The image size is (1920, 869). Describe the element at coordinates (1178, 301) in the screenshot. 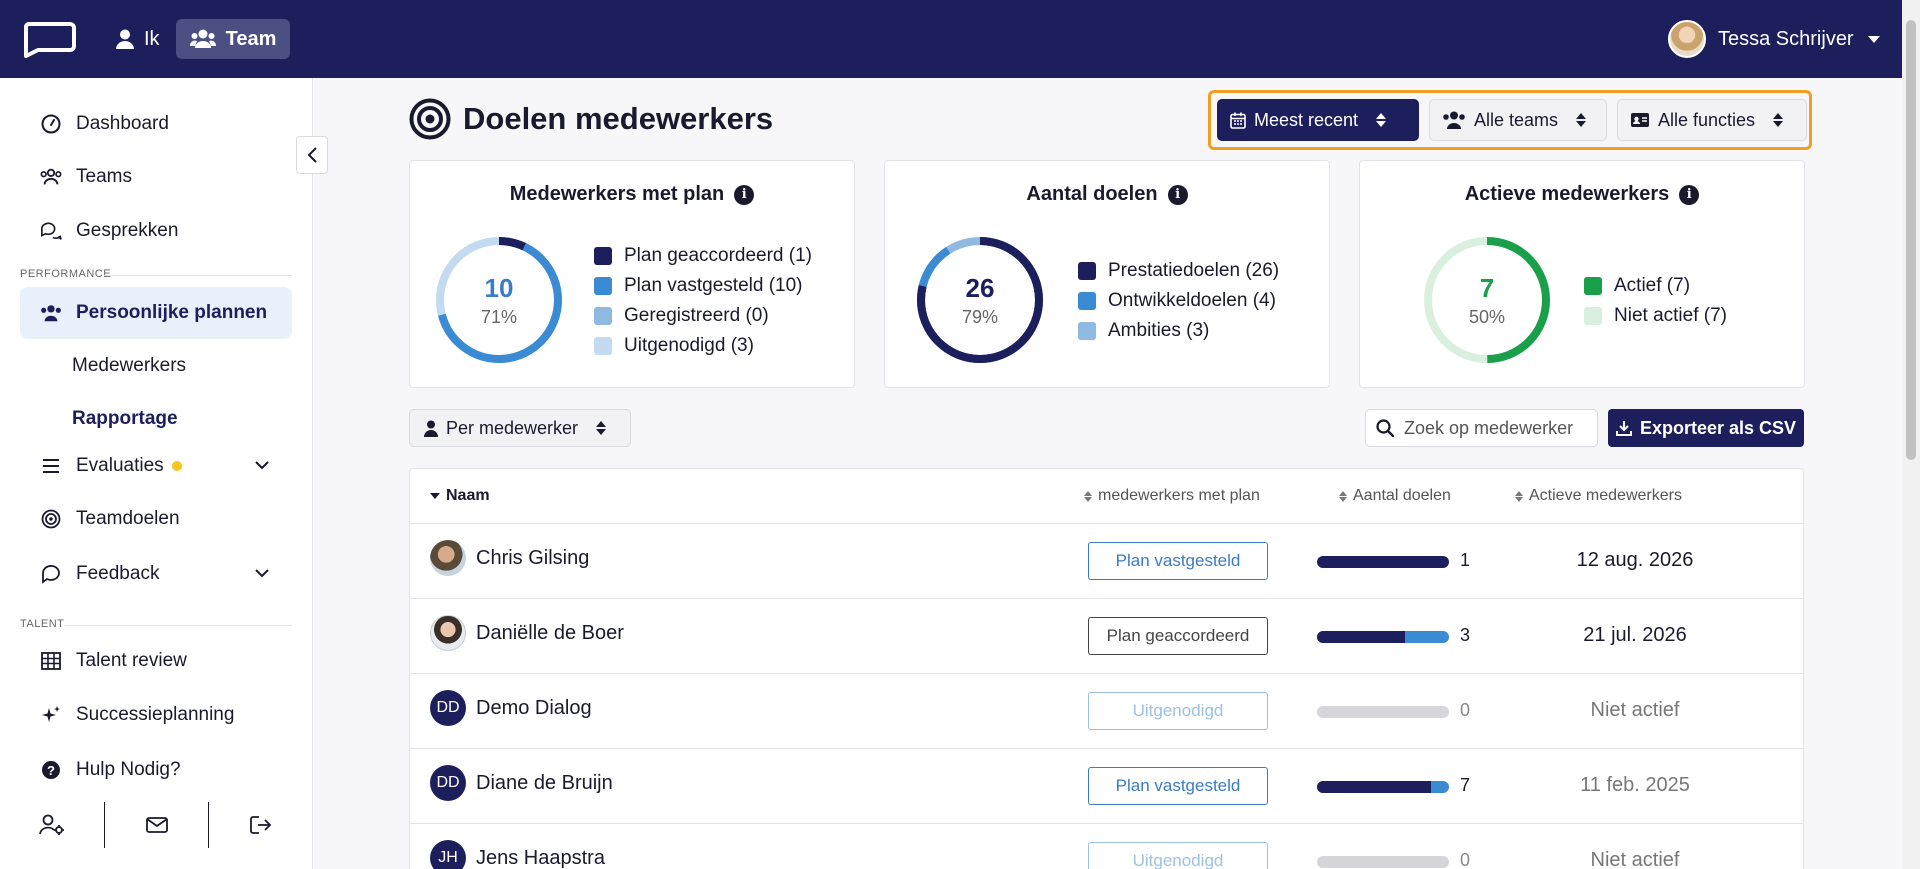

I see `legend-item: Ontwikkeldoelen (4)` at that location.